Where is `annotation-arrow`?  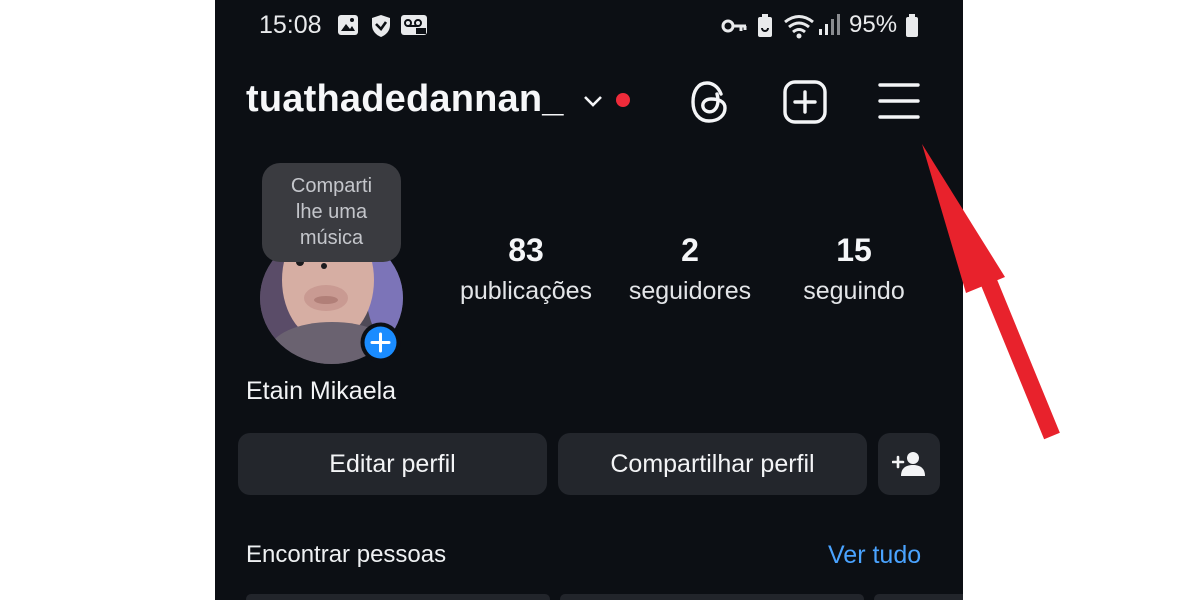
annotation-arrow is located at coordinates (991, 292).